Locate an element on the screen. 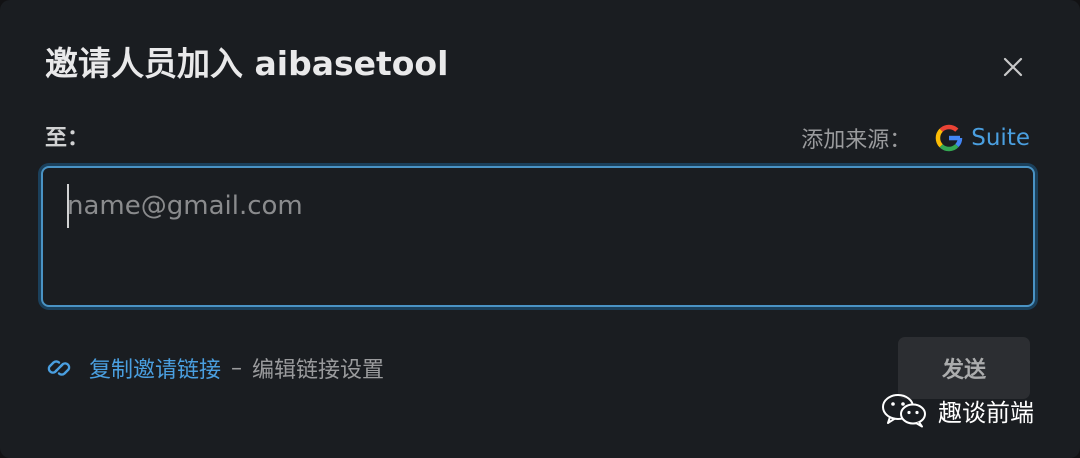 The height and width of the screenshot is (458, 1080). gsuite-button: Suite is located at coordinates (982, 138).